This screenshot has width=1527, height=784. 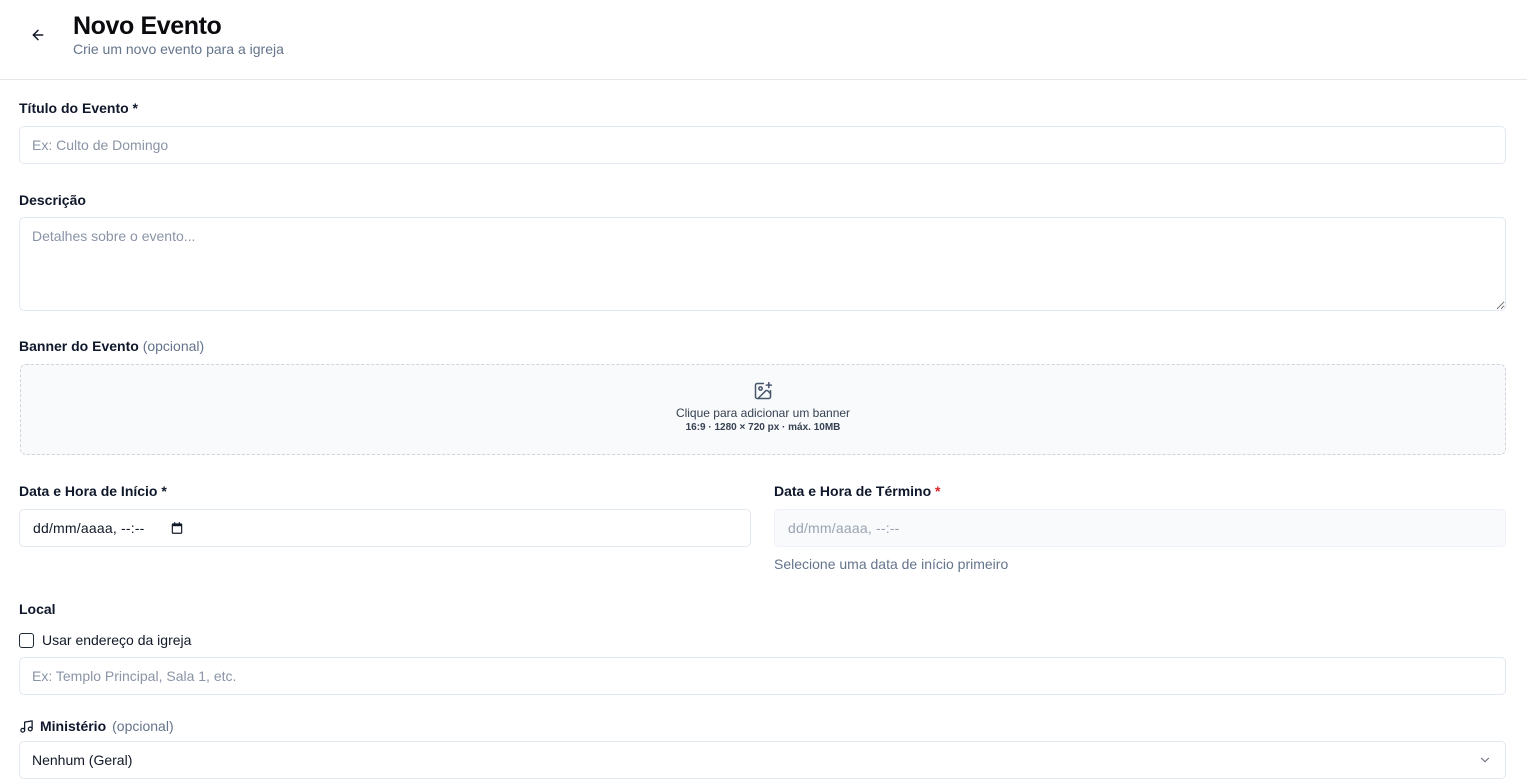 I want to click on end-datetime-label: Data e Hora de Término *, so click(x=857, y=491).